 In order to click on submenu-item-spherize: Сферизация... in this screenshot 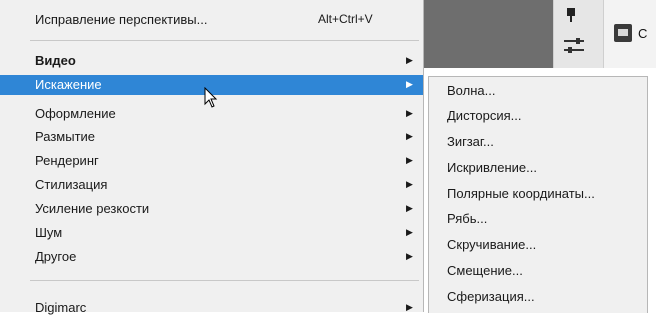, I will do `click(538, 297)`.